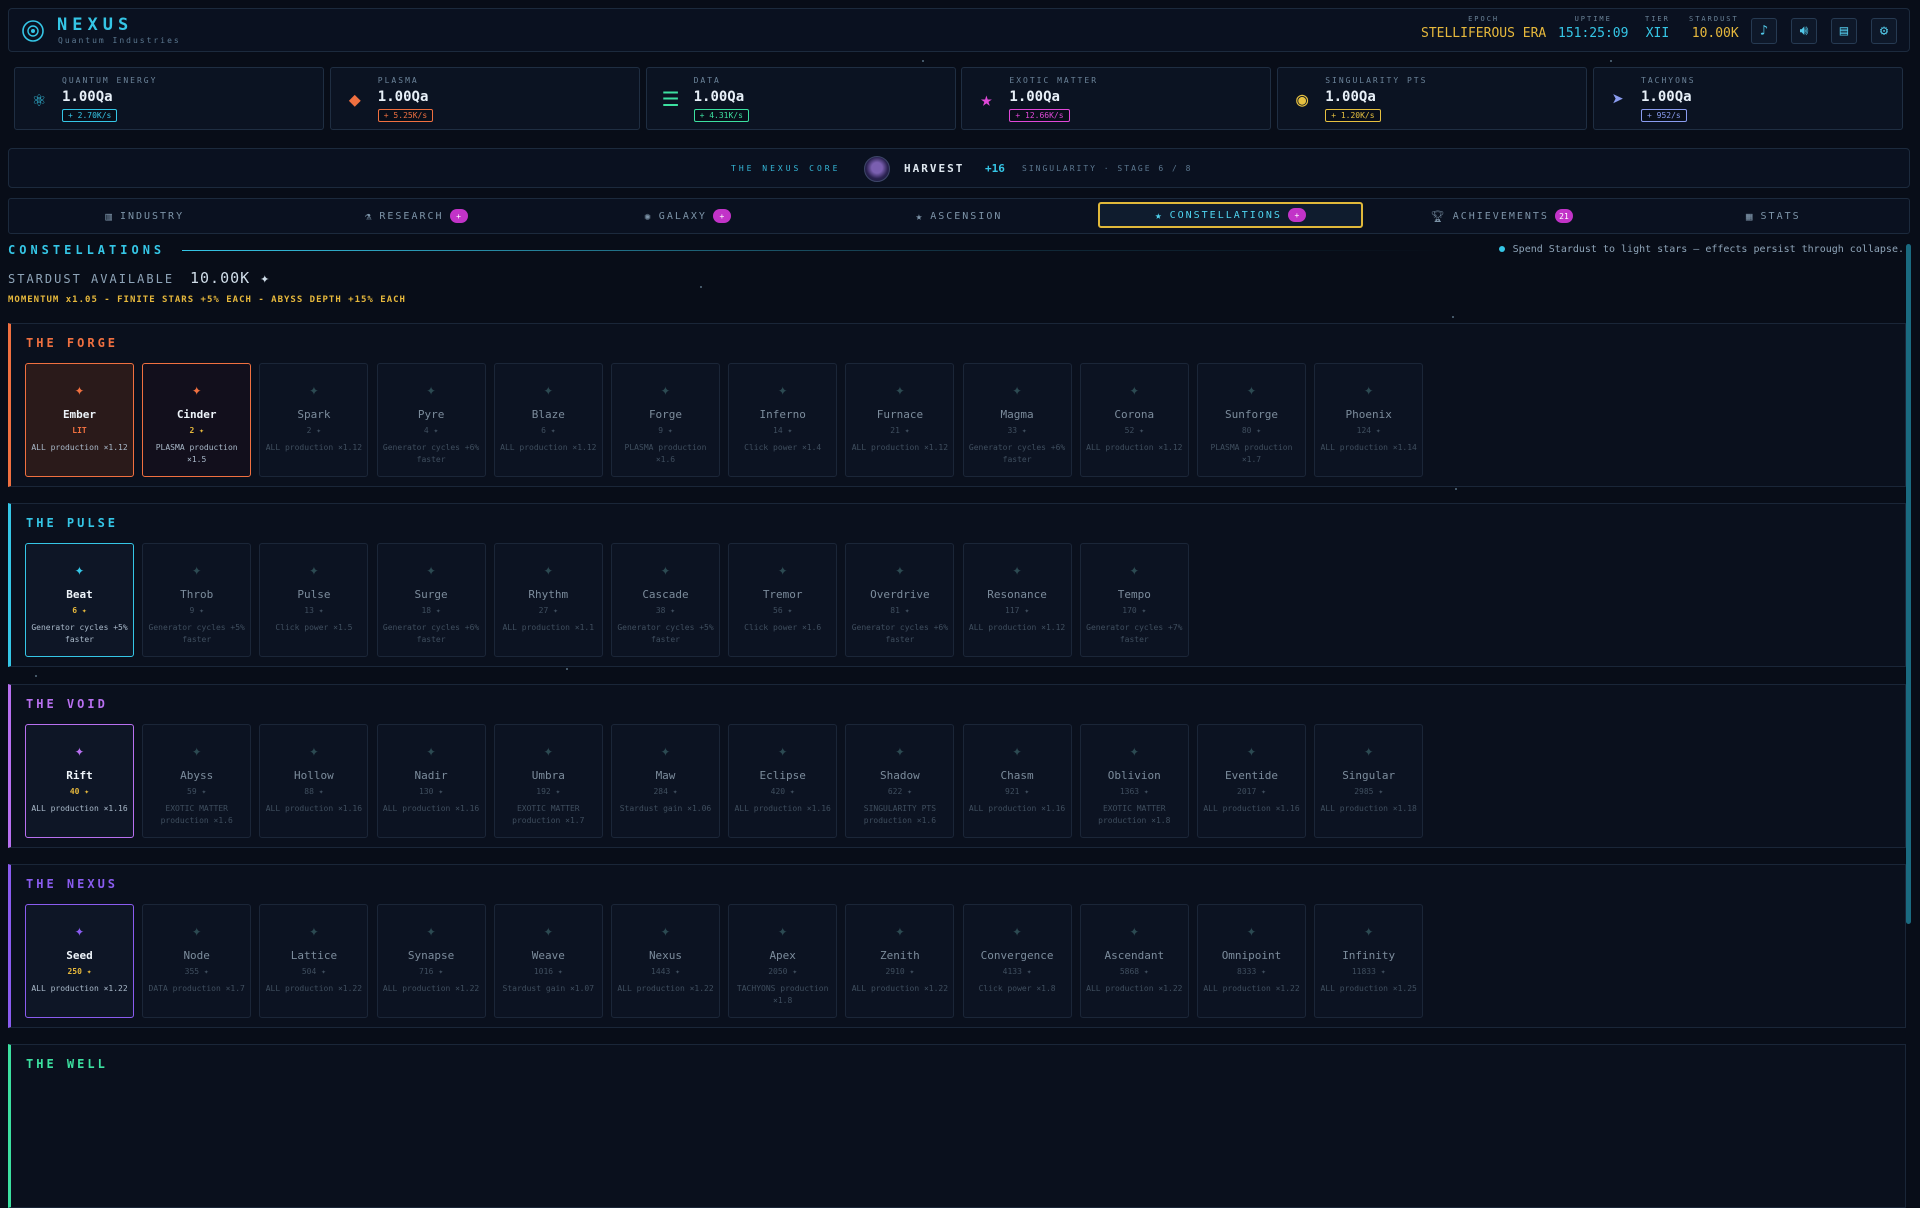  I want to click on star-card-infinity: ✦ Infinity 11833 ✦ ALL production ×1.25, so click(1369, 961).